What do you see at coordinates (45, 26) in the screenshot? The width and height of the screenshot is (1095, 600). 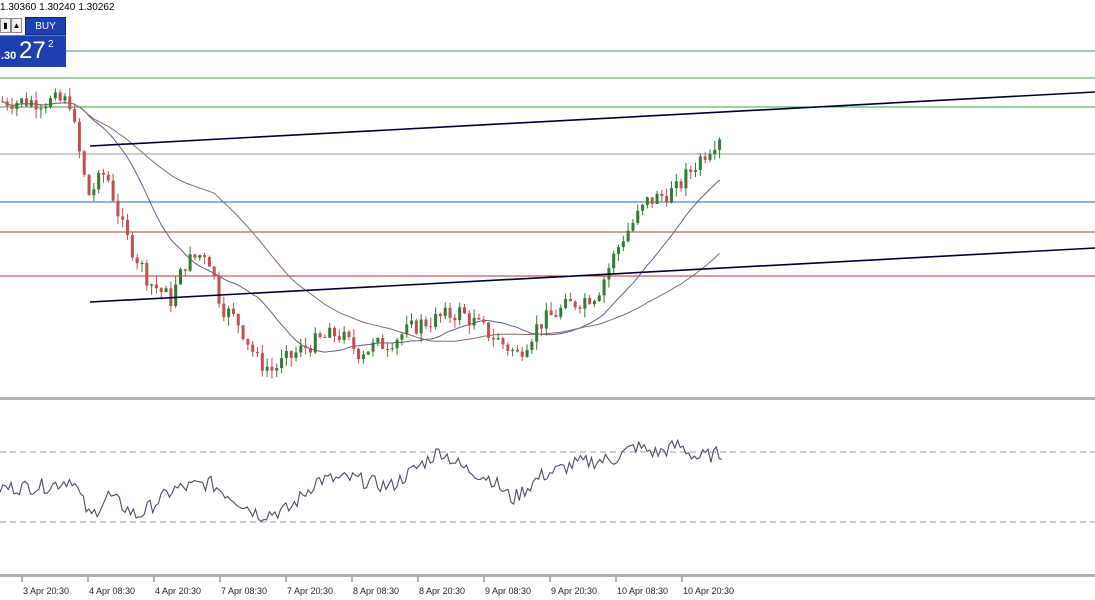 I see `buy-button: BUY` at bounding box center [45, 26].